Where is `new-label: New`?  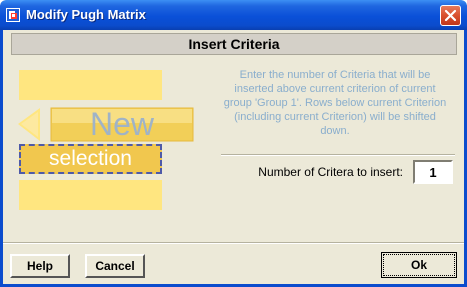
new-label: New is located at coordinates (121, 124).